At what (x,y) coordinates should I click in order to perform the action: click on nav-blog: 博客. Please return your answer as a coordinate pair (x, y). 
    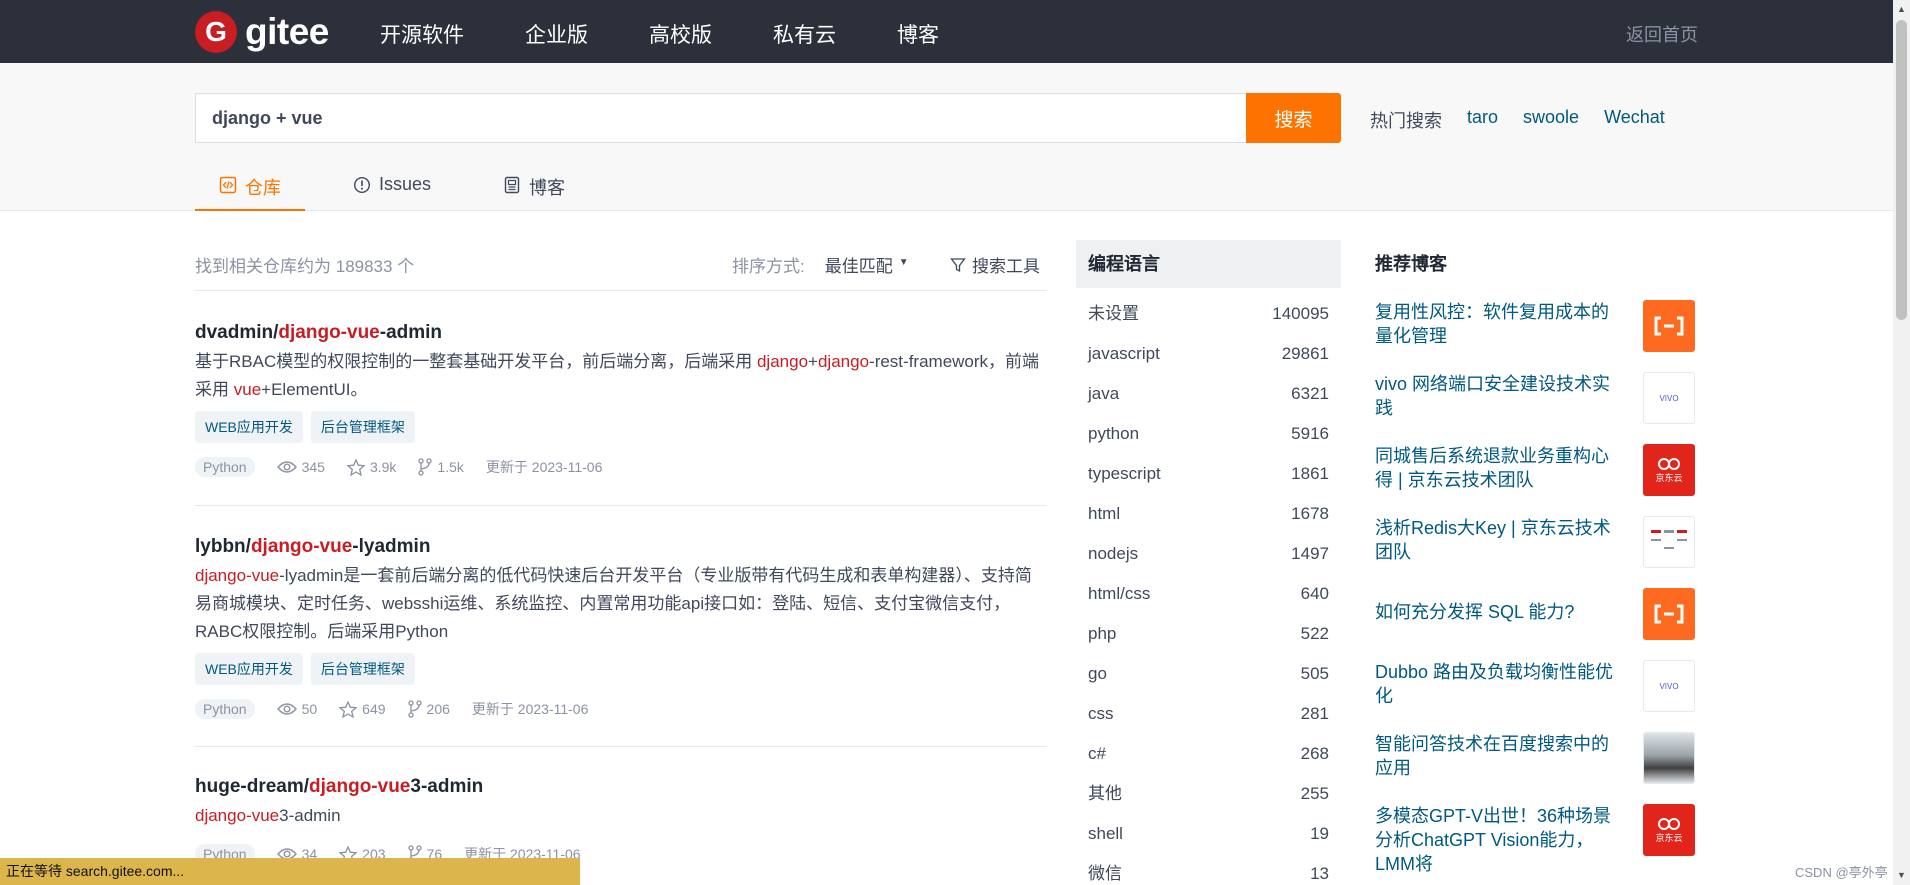
    Looking at the image, I should click on (918, 34).